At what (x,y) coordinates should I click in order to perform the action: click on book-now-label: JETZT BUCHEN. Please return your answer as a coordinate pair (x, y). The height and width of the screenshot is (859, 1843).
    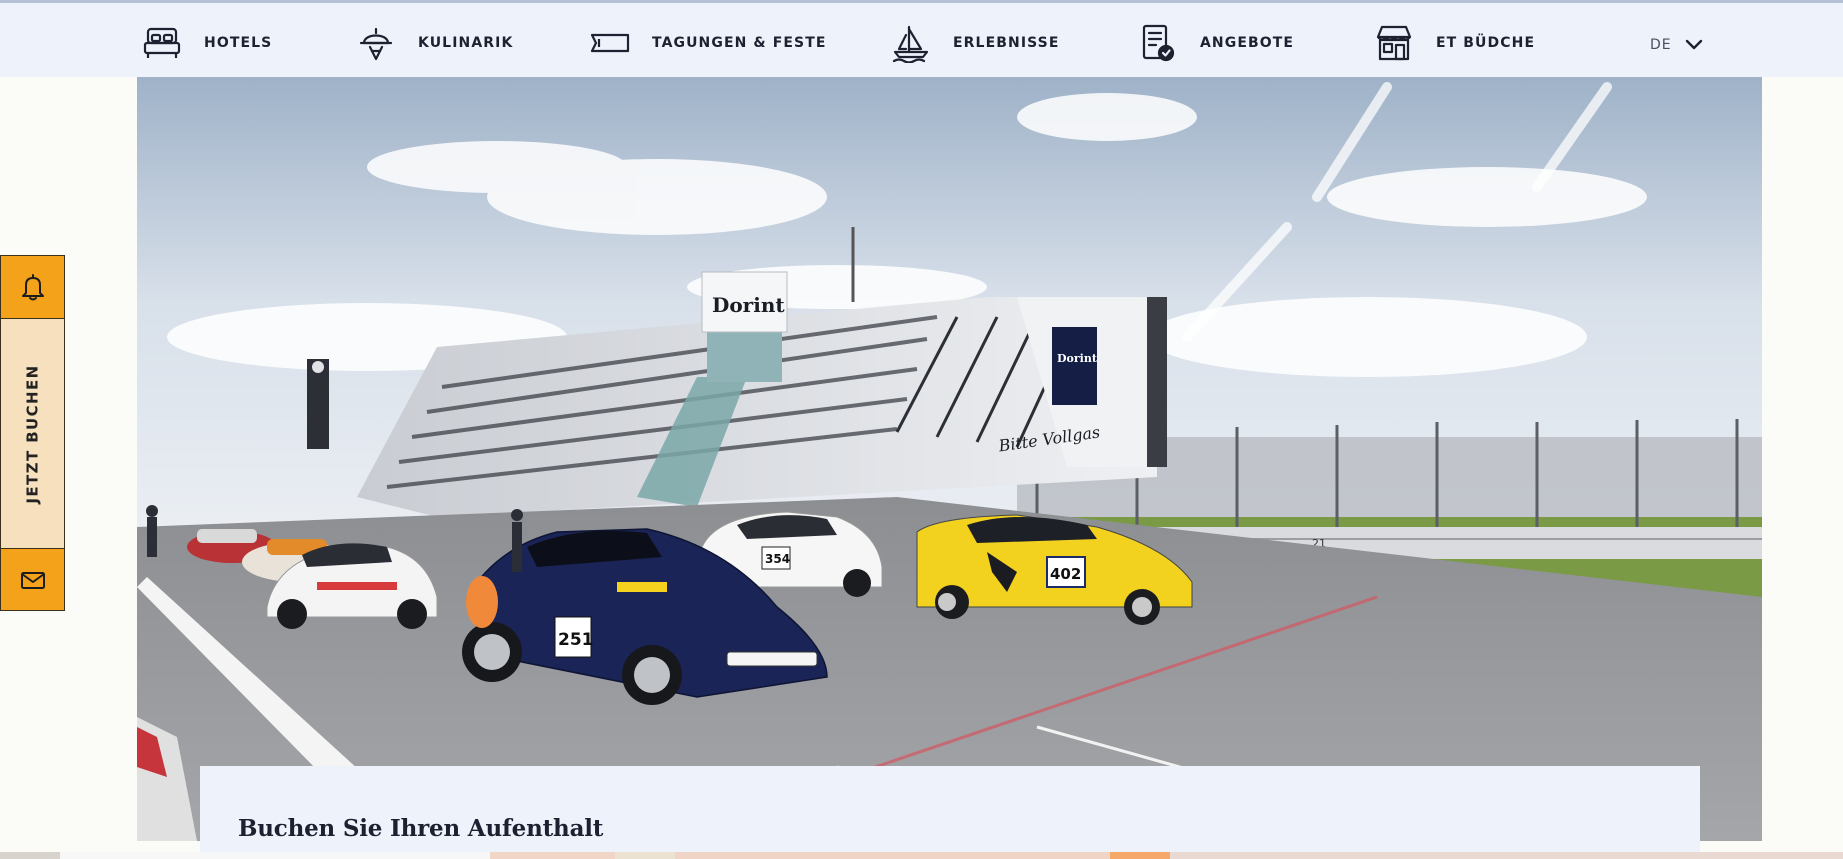
    Looking at the image, I should click on (32, 433).